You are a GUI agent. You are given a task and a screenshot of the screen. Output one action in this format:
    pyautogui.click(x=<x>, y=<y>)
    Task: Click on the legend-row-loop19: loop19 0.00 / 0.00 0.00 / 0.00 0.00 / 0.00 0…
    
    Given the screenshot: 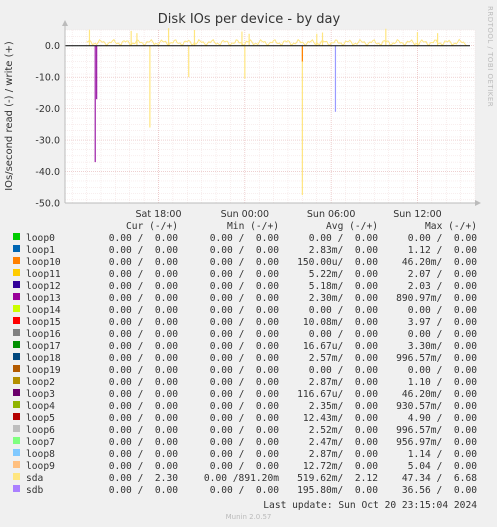 What is the action you would take?
    pyautogui.click(x=248, y=371)
    